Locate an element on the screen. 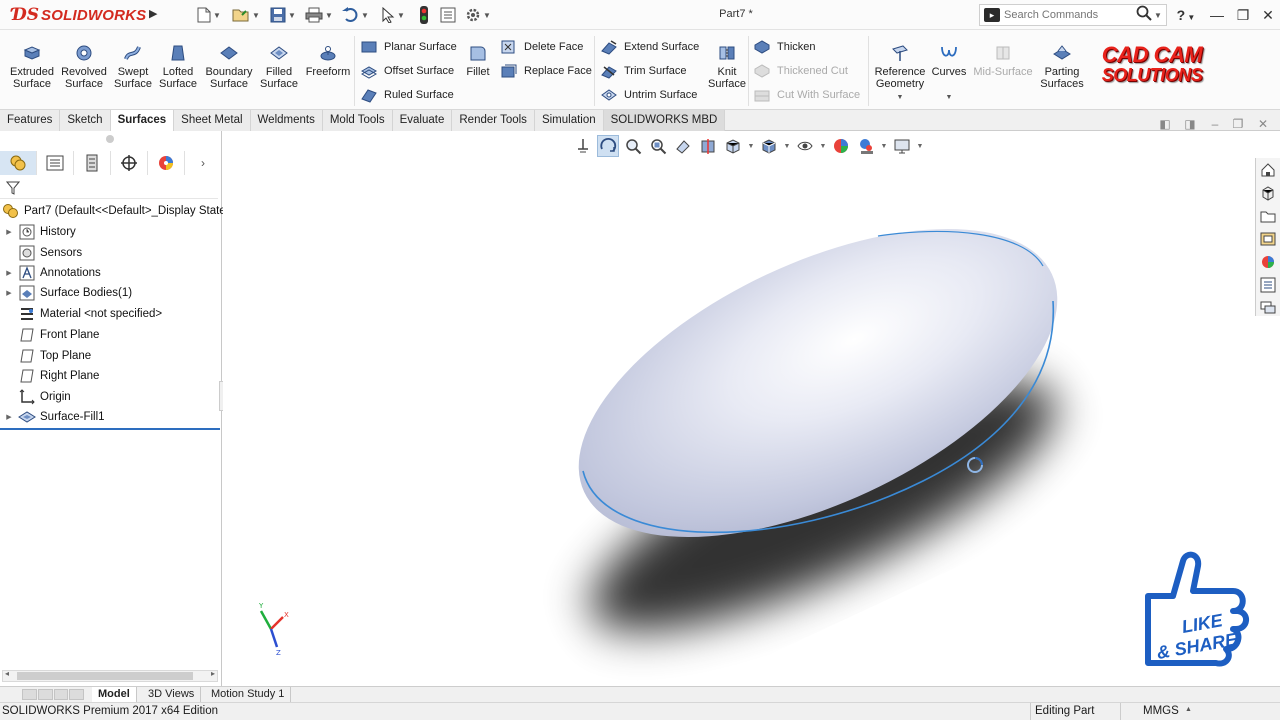 The width and height of the screenshot is (1280, 720). tree-item-surface-bodies: ▶ Surface Bodies(1) is located at coordinates (66, 293).